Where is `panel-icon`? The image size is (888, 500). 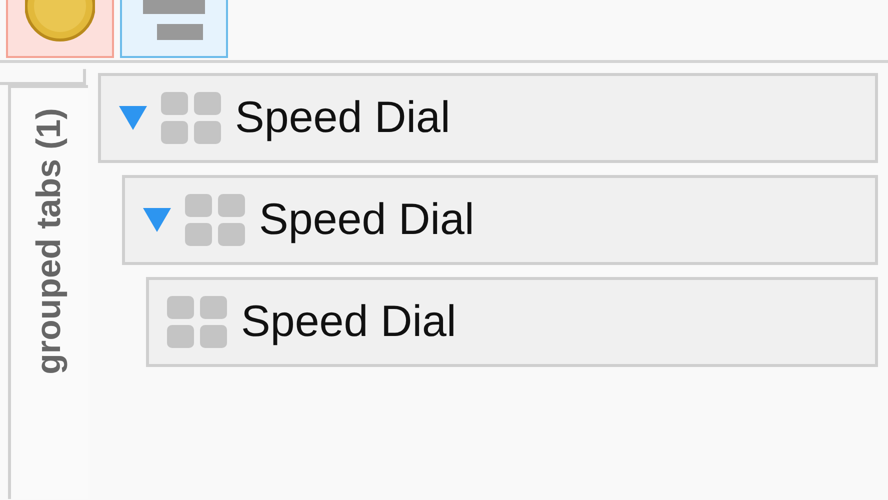
panel-icon is located at coordinates (174, 21).